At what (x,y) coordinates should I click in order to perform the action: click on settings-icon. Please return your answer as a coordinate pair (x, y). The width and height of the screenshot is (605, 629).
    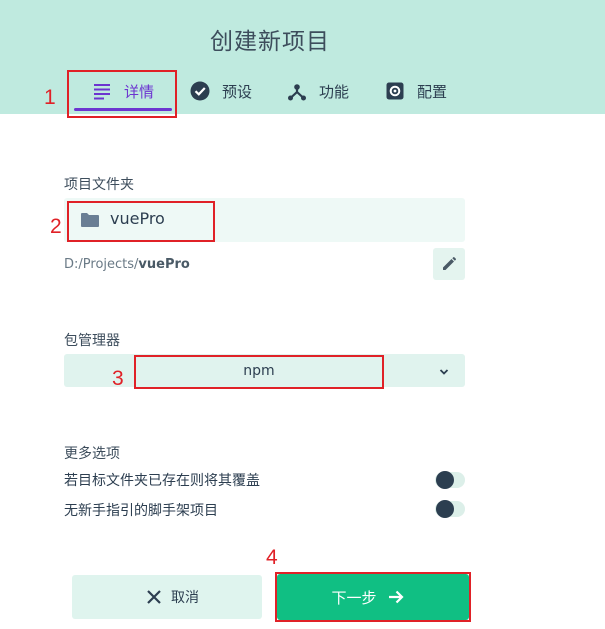
    Looking at the image, I should click on (396, 91).